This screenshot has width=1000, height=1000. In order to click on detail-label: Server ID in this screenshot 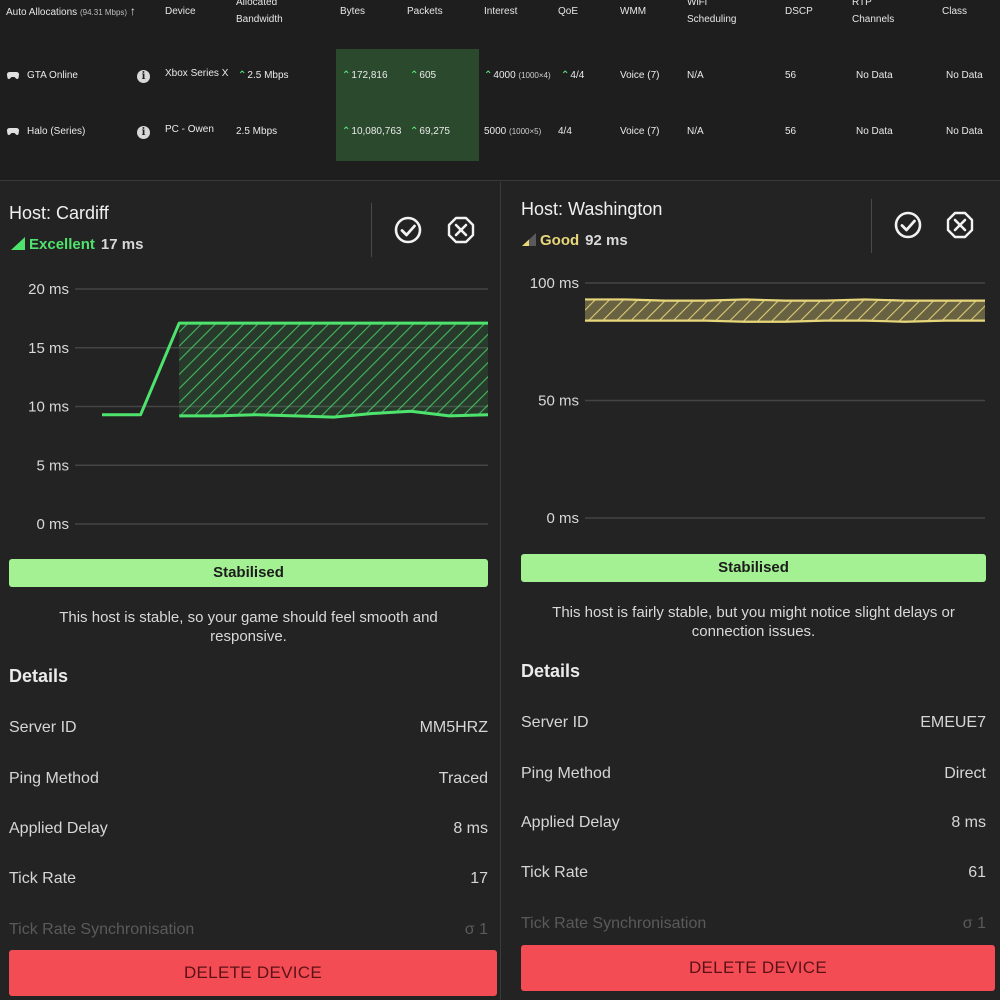, I will do `click(555, 722)`.